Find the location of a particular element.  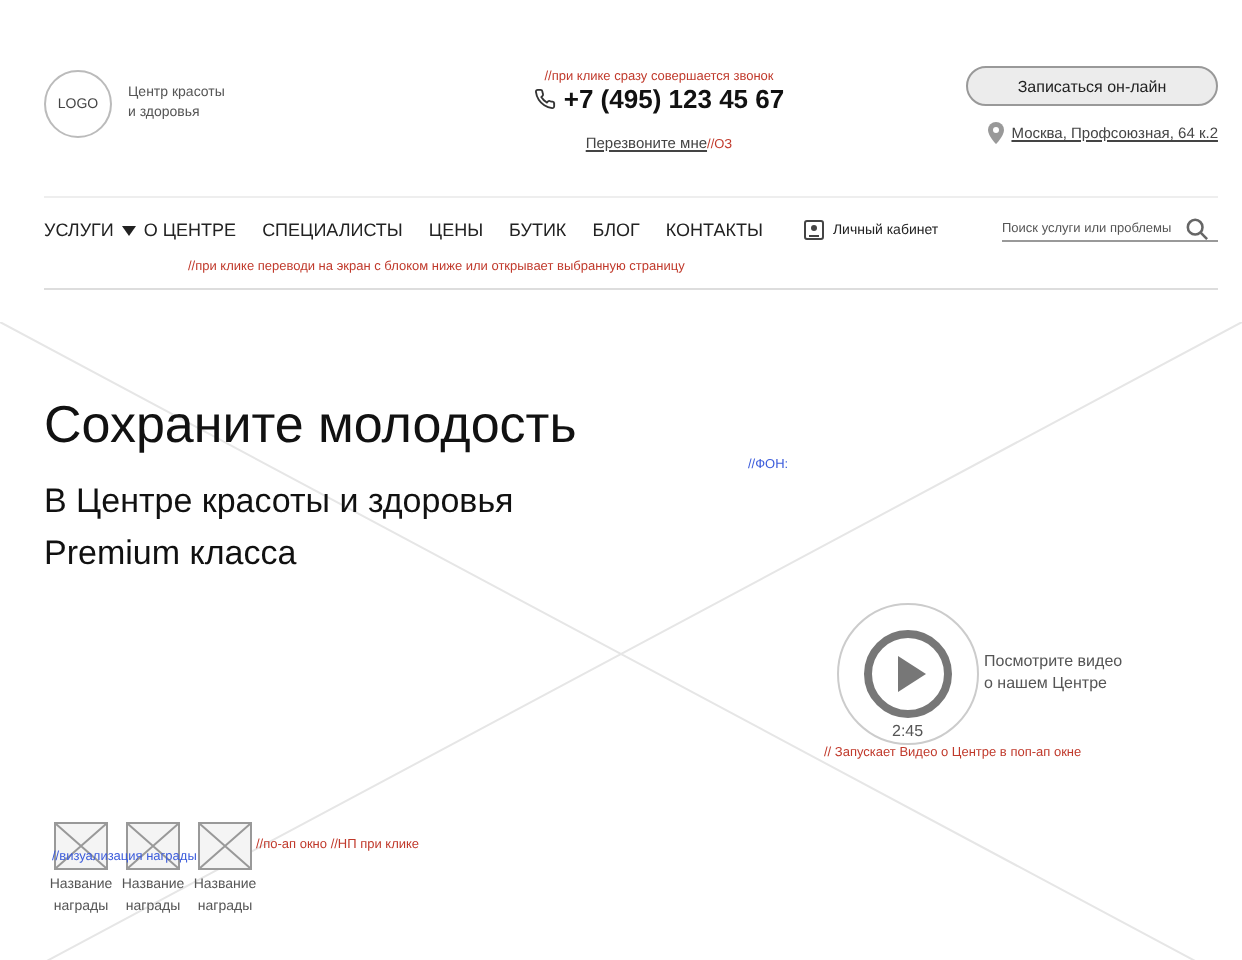

pin-icon is located at coordinates (995, 133).